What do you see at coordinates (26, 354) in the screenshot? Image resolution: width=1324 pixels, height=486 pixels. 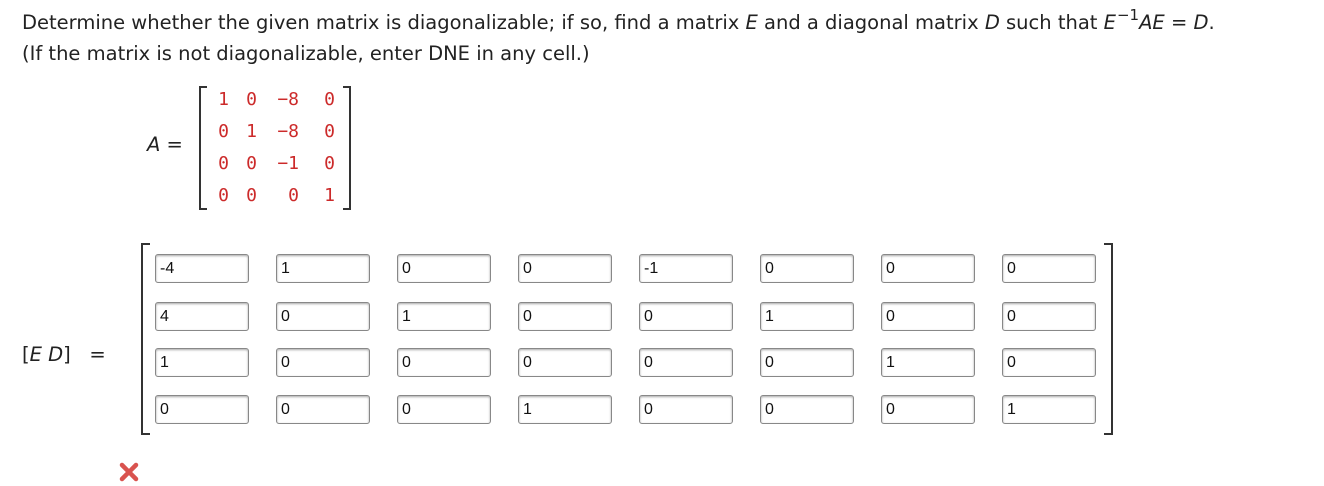 I see `open-bracket: [` at bounding box center [26, 354].